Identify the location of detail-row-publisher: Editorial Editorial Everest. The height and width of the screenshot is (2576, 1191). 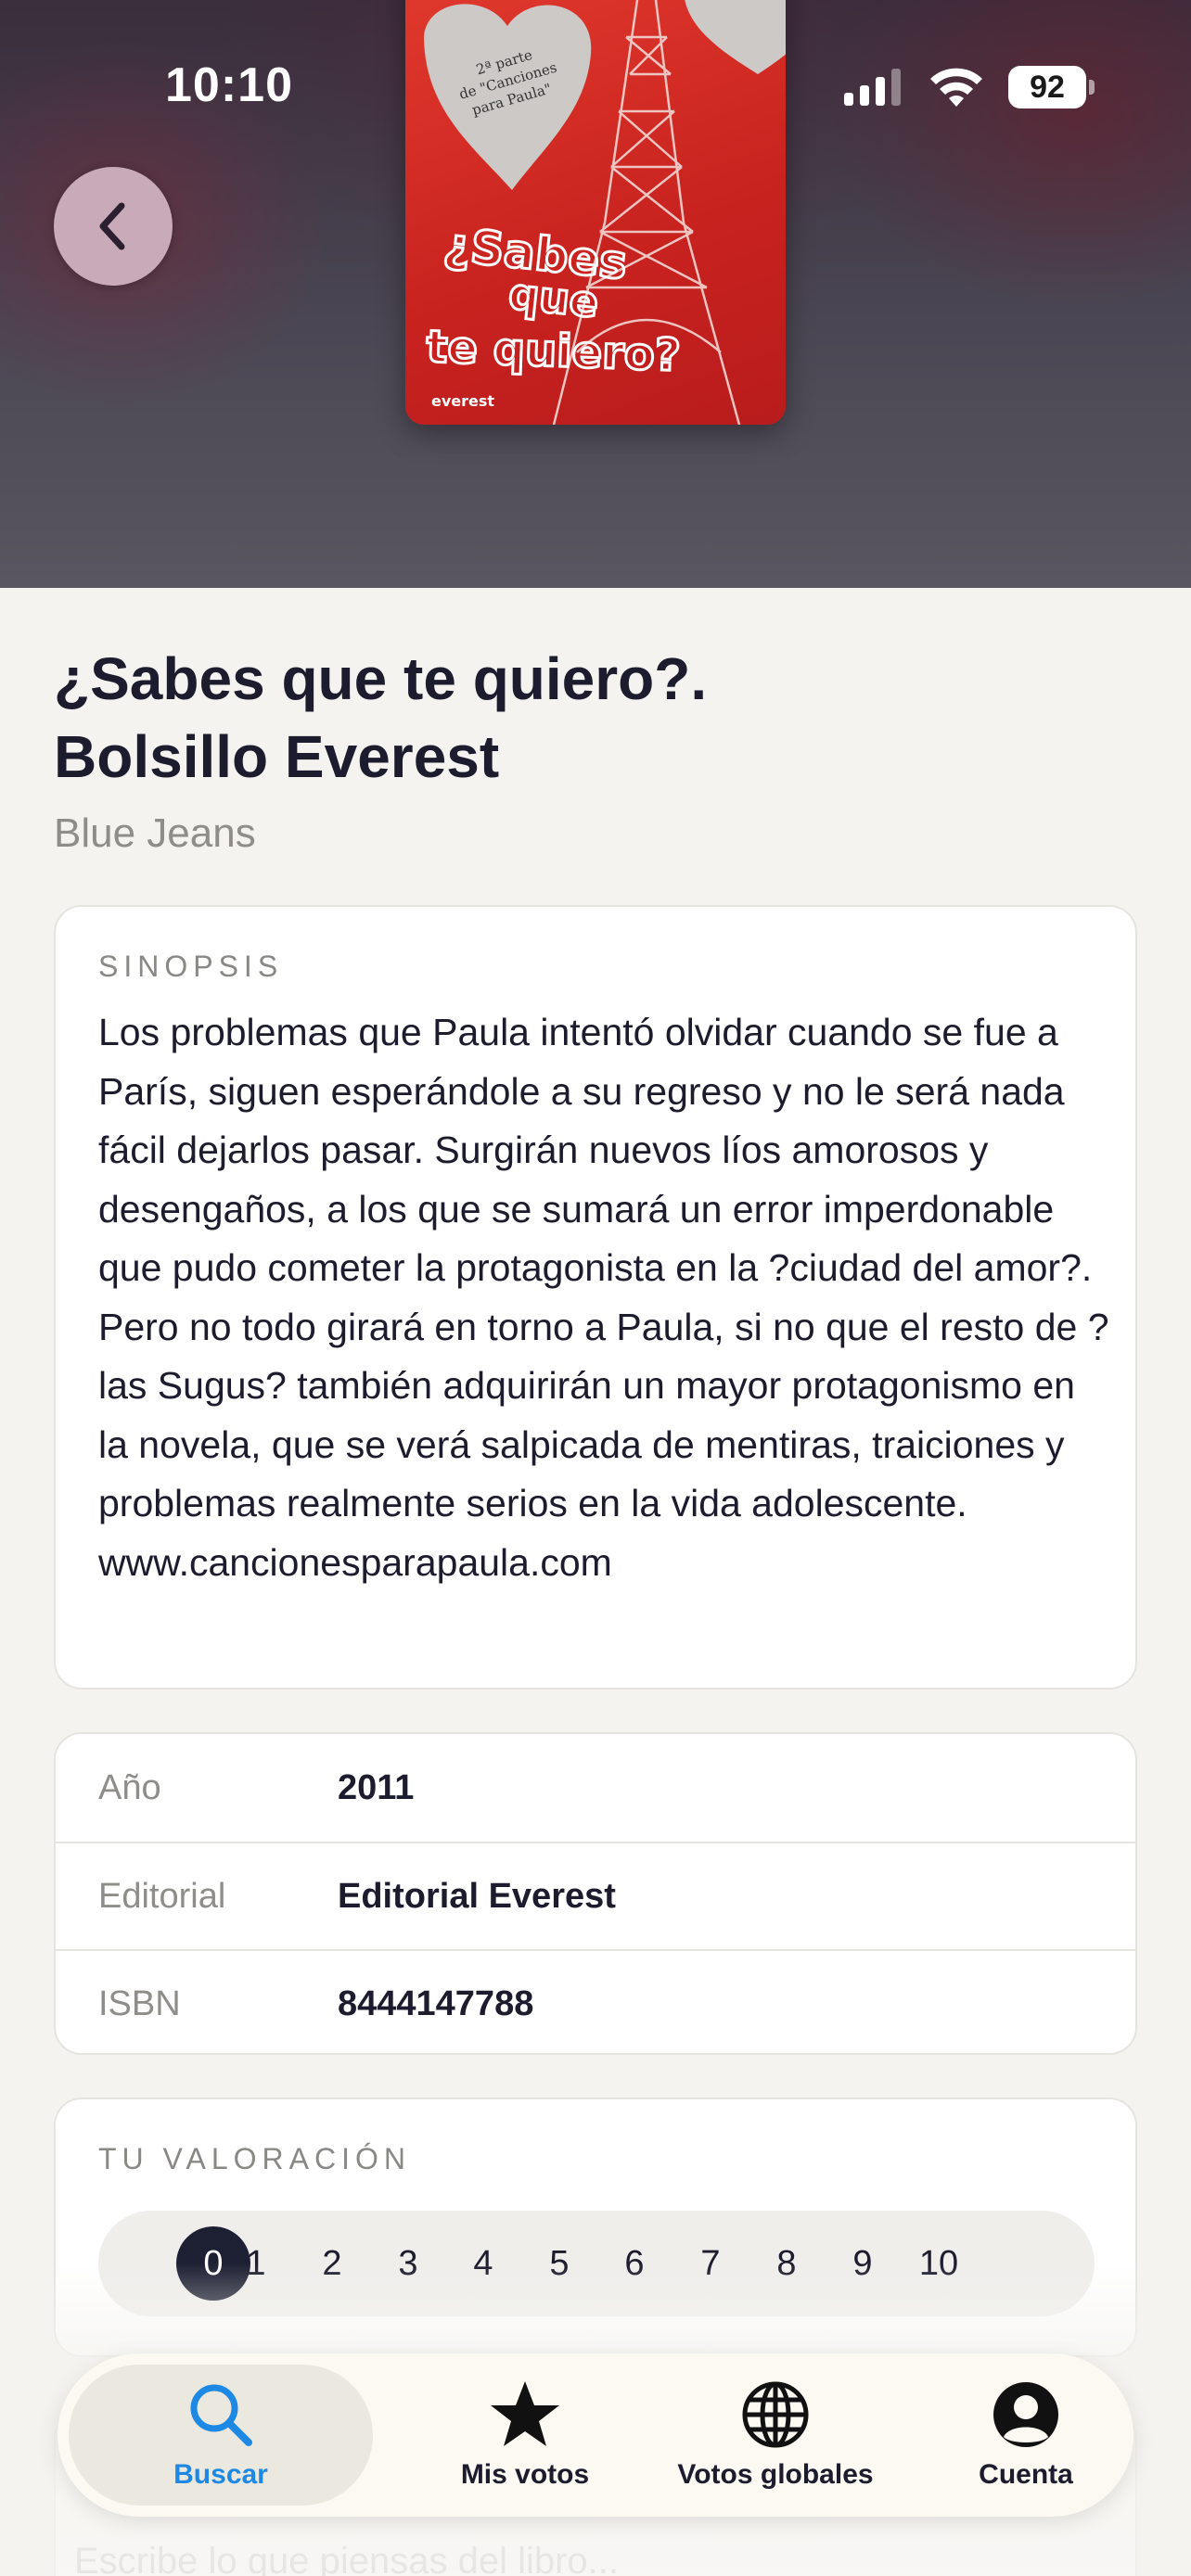
(595, 1895).